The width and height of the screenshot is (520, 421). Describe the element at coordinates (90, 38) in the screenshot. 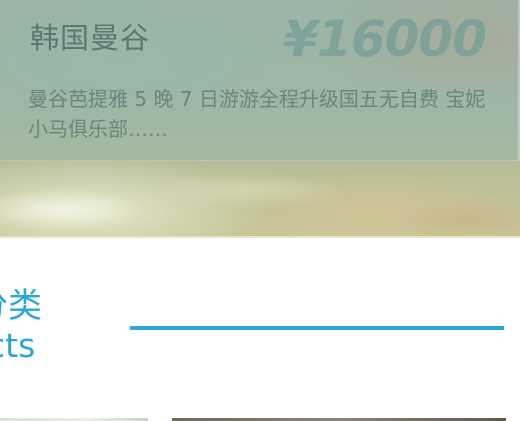

I see `banner-title: 韩国曼谷` at that location.